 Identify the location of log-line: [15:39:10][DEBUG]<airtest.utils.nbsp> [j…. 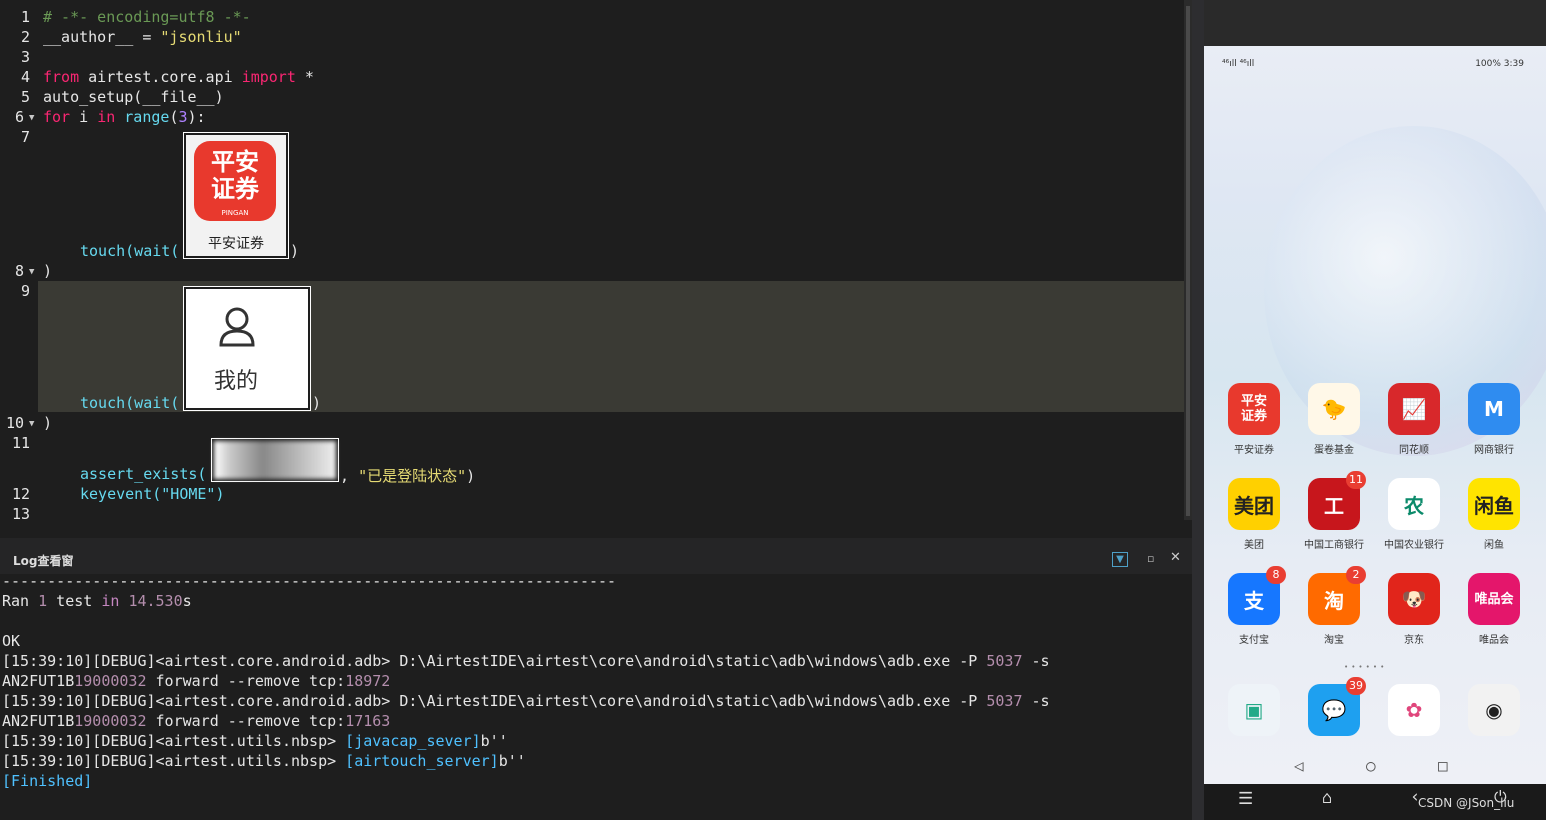
(255, 741).